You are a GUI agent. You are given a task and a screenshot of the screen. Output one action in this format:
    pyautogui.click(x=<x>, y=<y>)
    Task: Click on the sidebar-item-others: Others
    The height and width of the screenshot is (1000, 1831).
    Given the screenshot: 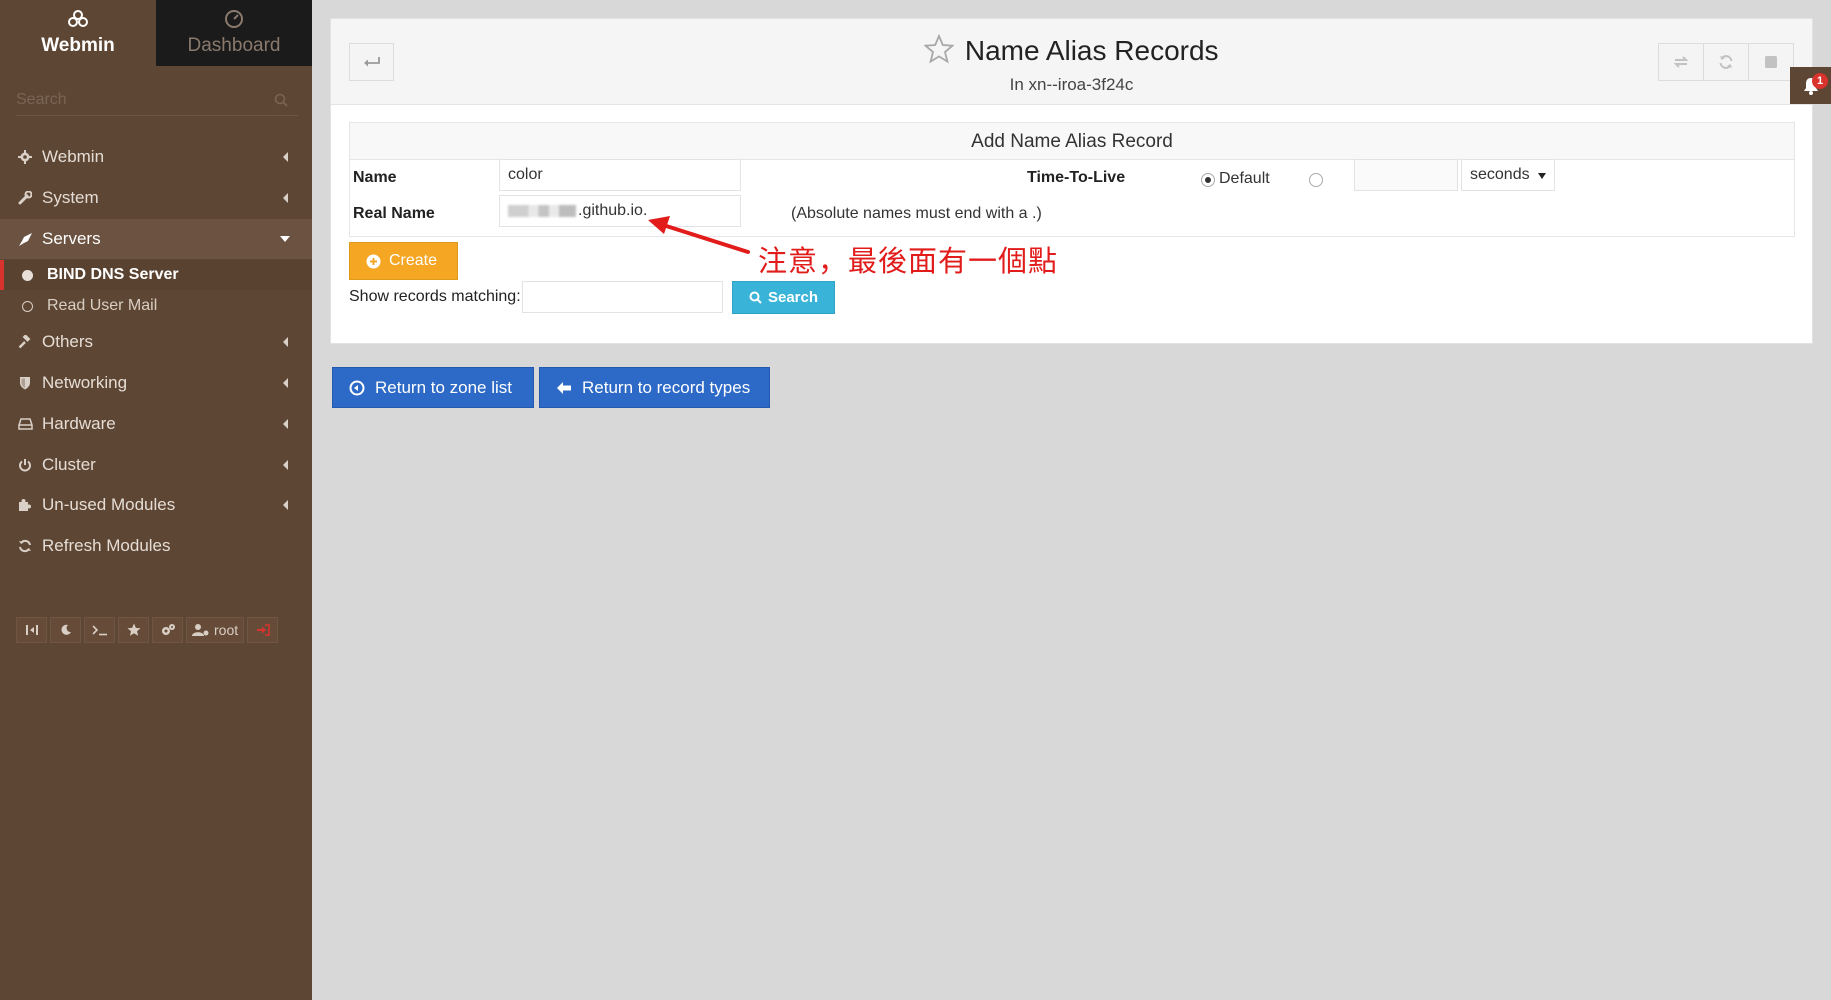 What is the action you would take?
    pyautogui.click(x=156, y=342)
    